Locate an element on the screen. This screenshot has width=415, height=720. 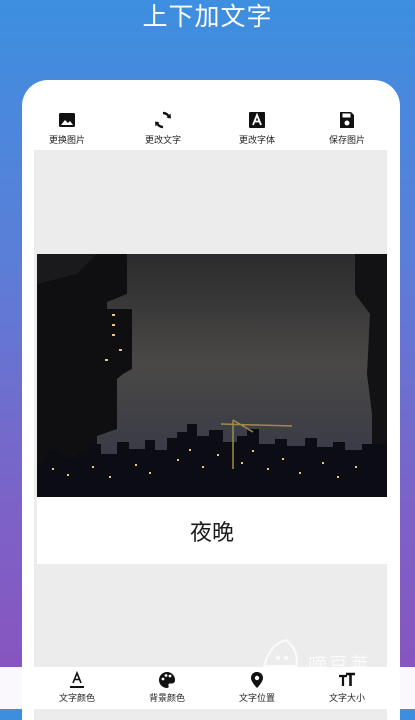
location-pin-icon is located at coordinates (257, 680).